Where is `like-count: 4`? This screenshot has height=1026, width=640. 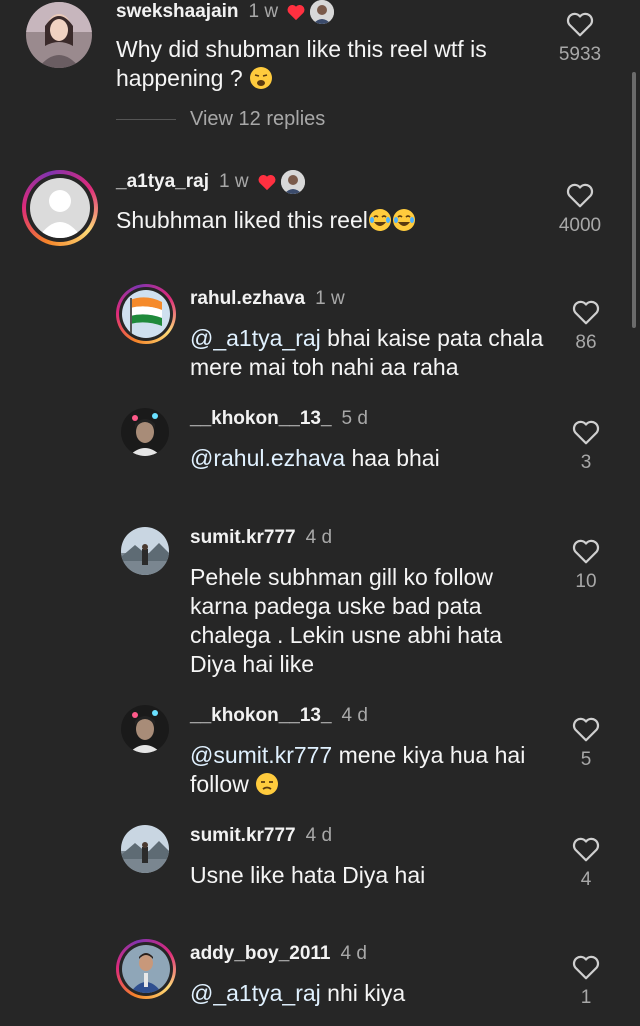
like-count: 4 is located at coordinates (586, 879).